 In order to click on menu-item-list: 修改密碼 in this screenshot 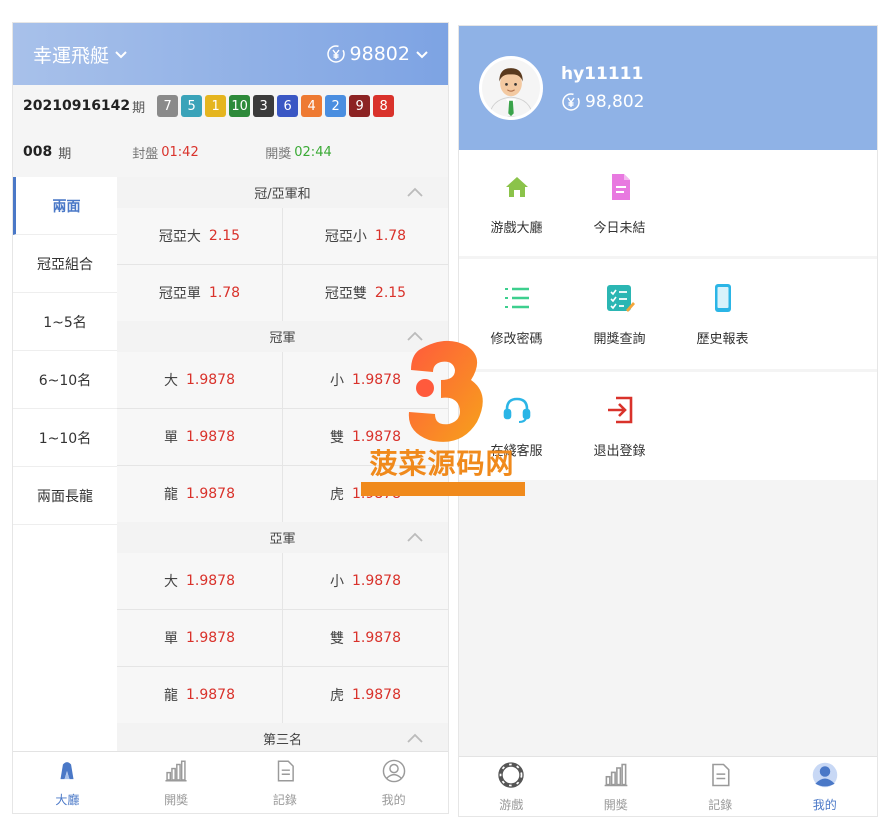, I will do `click(516, 314)`.